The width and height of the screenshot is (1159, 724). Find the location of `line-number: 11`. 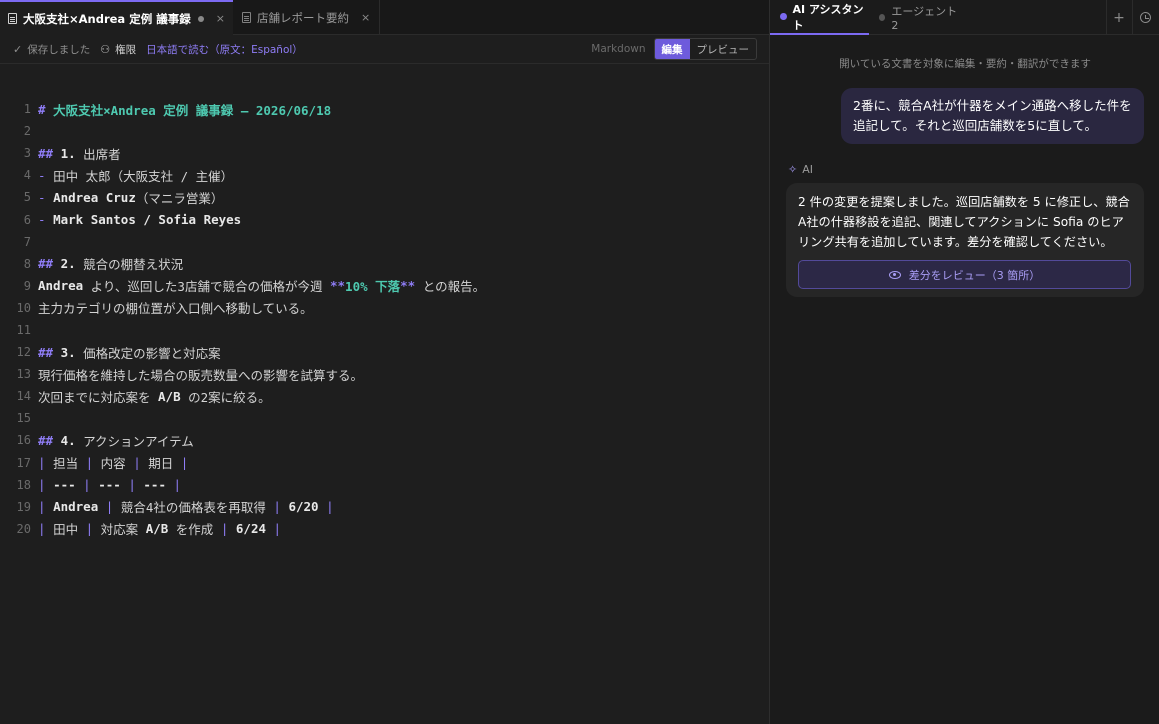

line-number: 11 is located at coordinates (23, 329).